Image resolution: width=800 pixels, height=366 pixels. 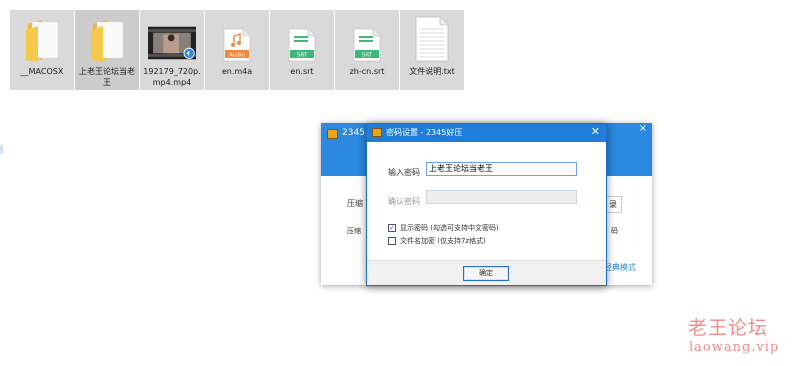 I want to click on video-thumbnail-icon, so click(x=172, y=38).